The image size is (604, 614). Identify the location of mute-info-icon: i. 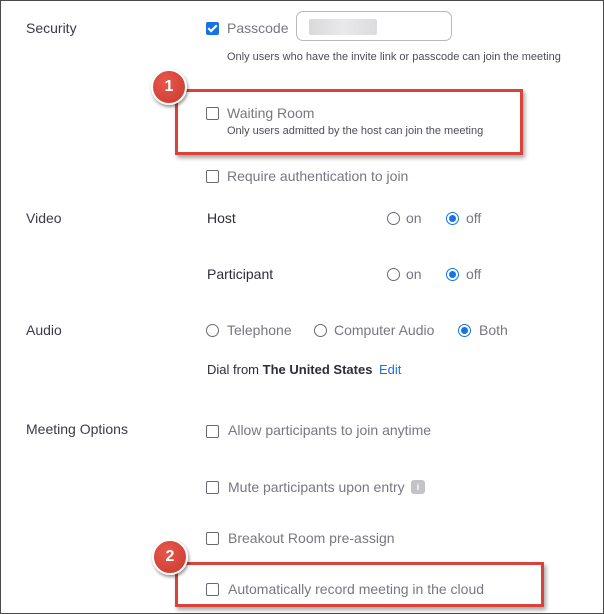
(418, 487).